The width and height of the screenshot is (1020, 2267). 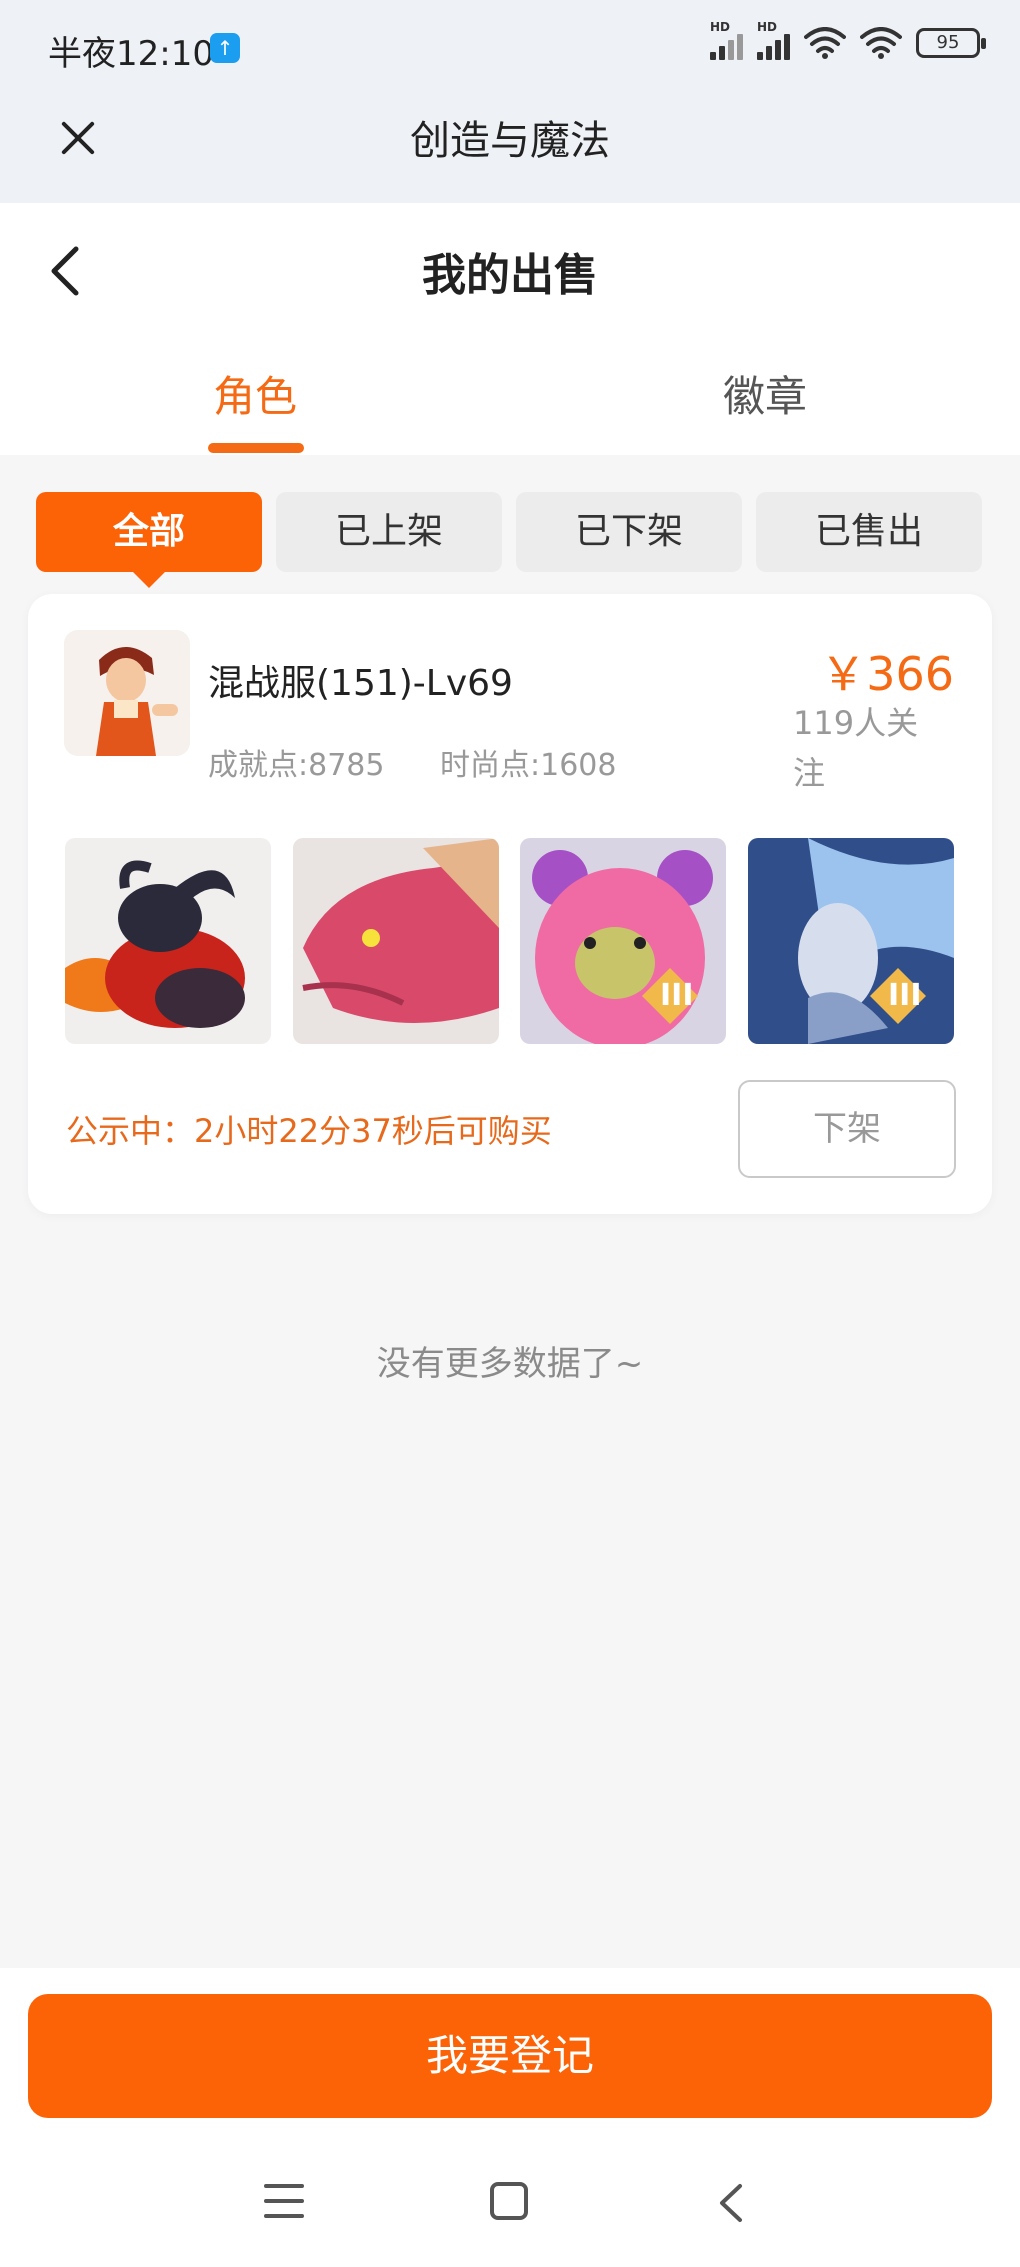 What do you see at coordinates (765, 393) in the screenshot?
I see `tab-badge: 徽章` at bounding box center [765, 393].